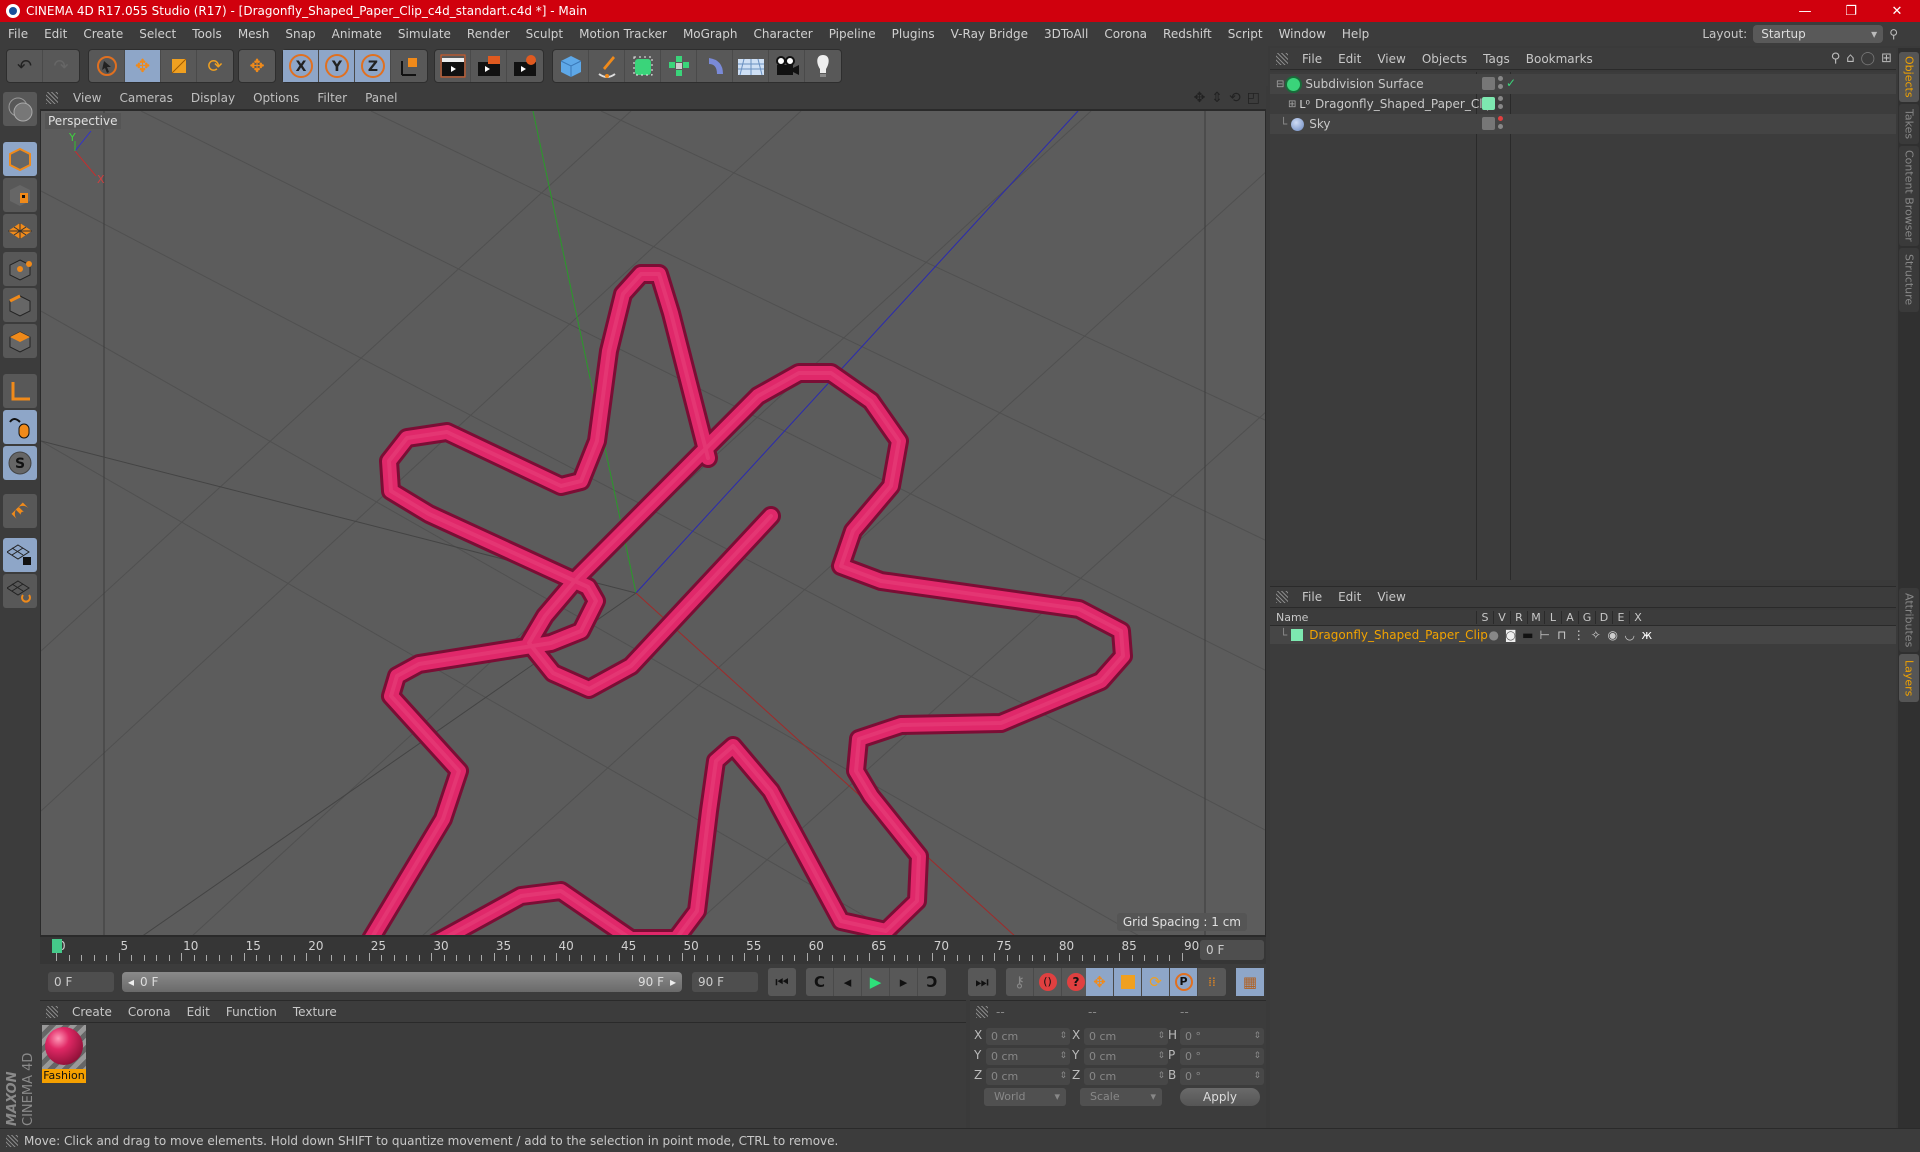  Describe the element at coordinates (1222, 1056) in the screenshot. I see `rotation-p-field: 0 °` at that location.